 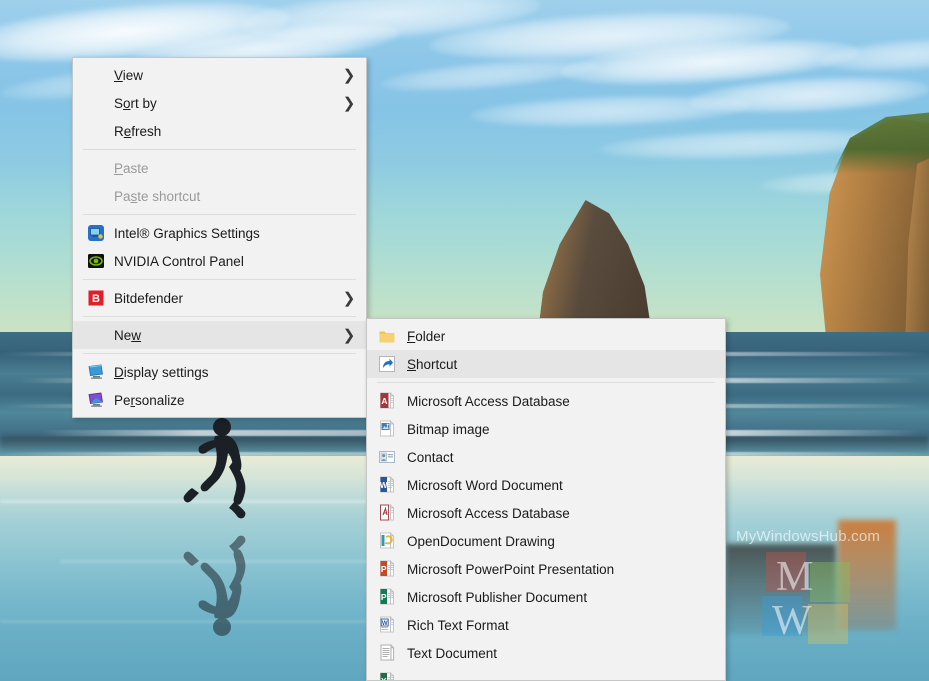 I want to click on nvidia-icon, so click(x=96, y=261).